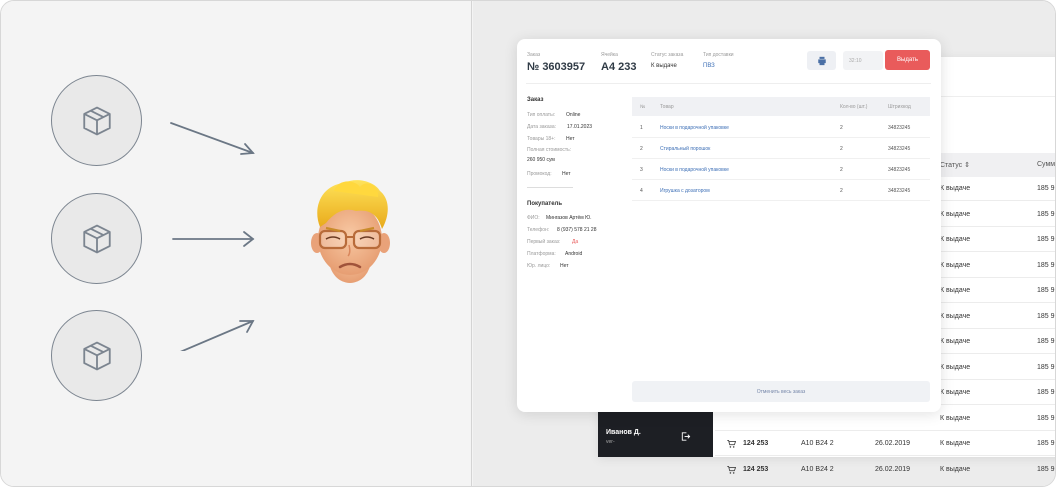  I want to click on sum-column-header: Сумм, so click(1046, 164).